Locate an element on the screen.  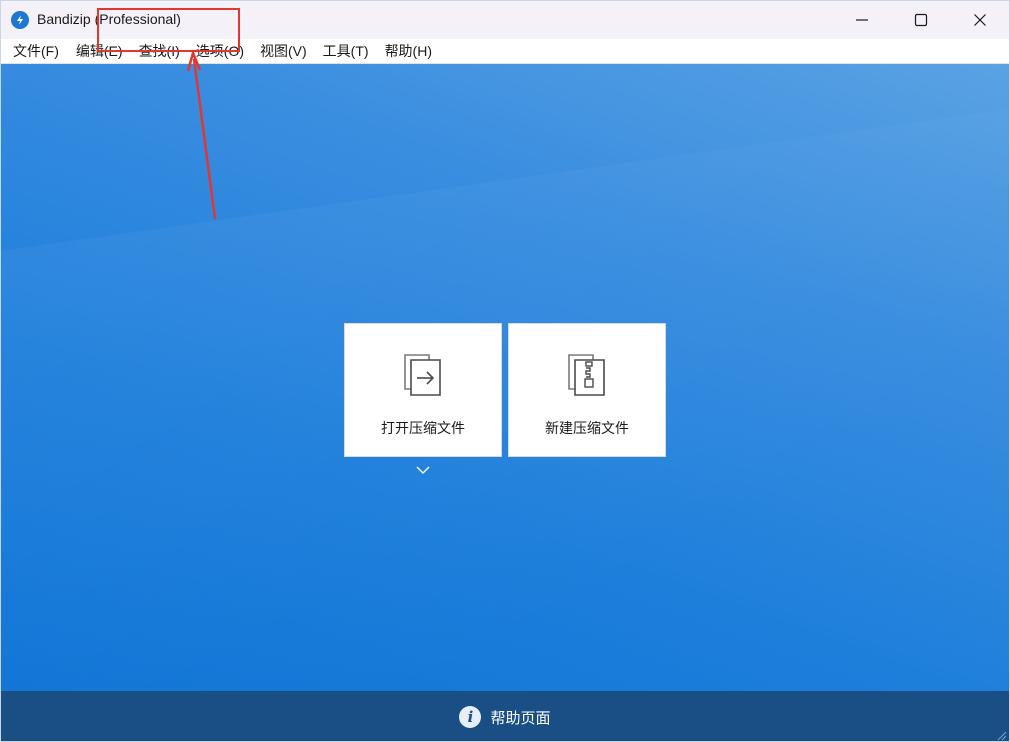
minimize-icon is located at coordinates (862, 20).